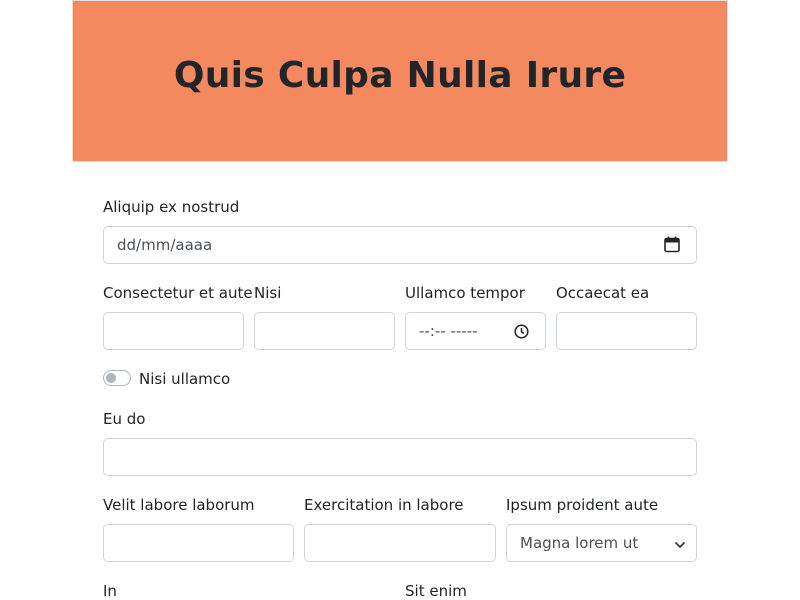 This screenshot has width=800, height=600. I want to click on toggle-knob, so click(111, 378).